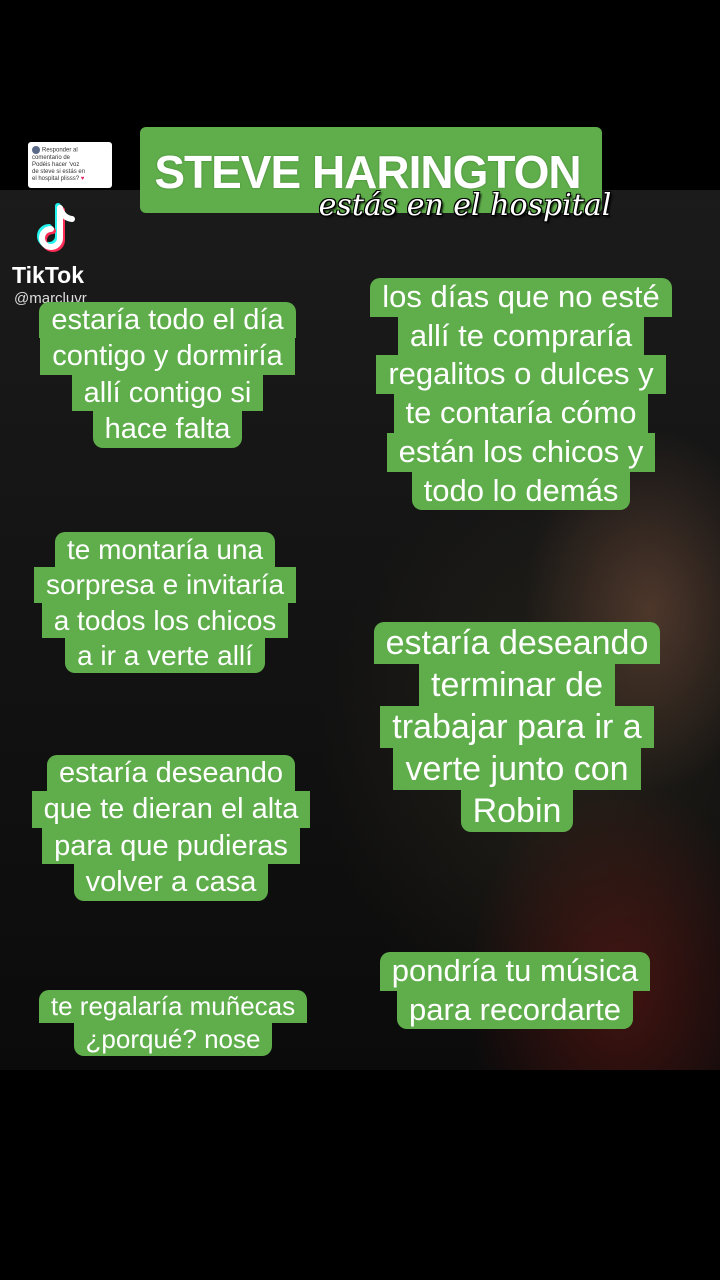 The height and width of the screenshot is (1280, 720). Describe the element at coordinates (517, 685) in the screenshot. I see `bubble-line: terminar de` at that location.